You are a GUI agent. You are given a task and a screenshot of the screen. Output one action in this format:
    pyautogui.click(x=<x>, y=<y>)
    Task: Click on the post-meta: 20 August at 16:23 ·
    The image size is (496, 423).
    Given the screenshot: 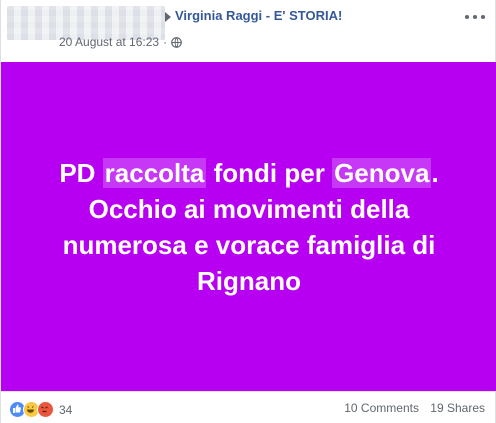 What is the action you would take?
    pyautogui.click(x=120, y=42)
    